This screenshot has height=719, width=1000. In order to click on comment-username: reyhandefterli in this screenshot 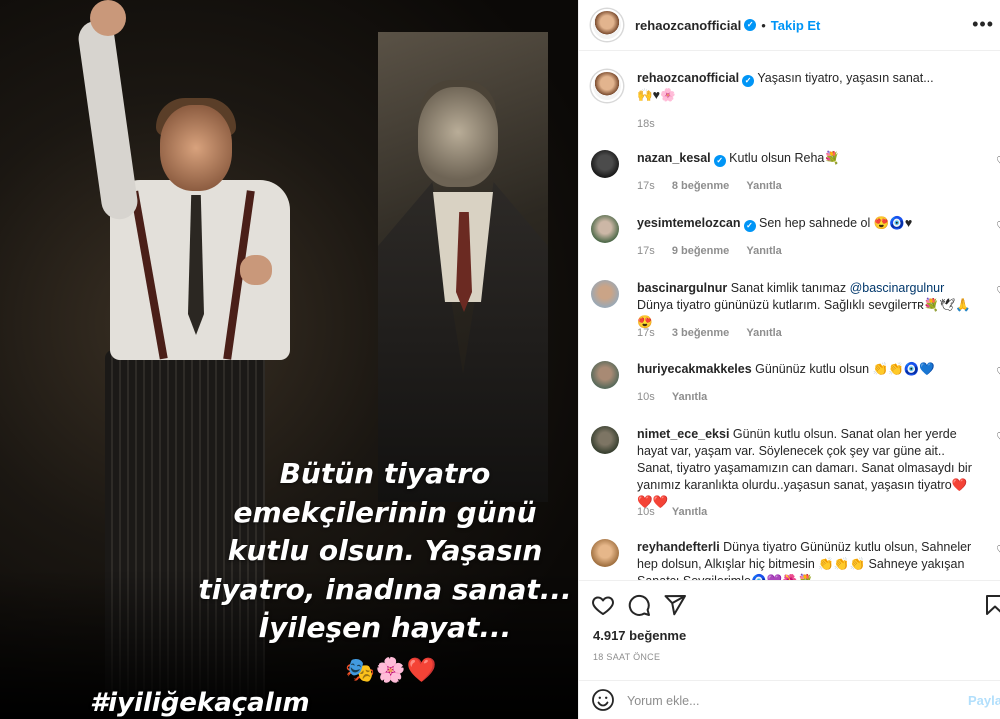, I will do `click(678, 547)`.